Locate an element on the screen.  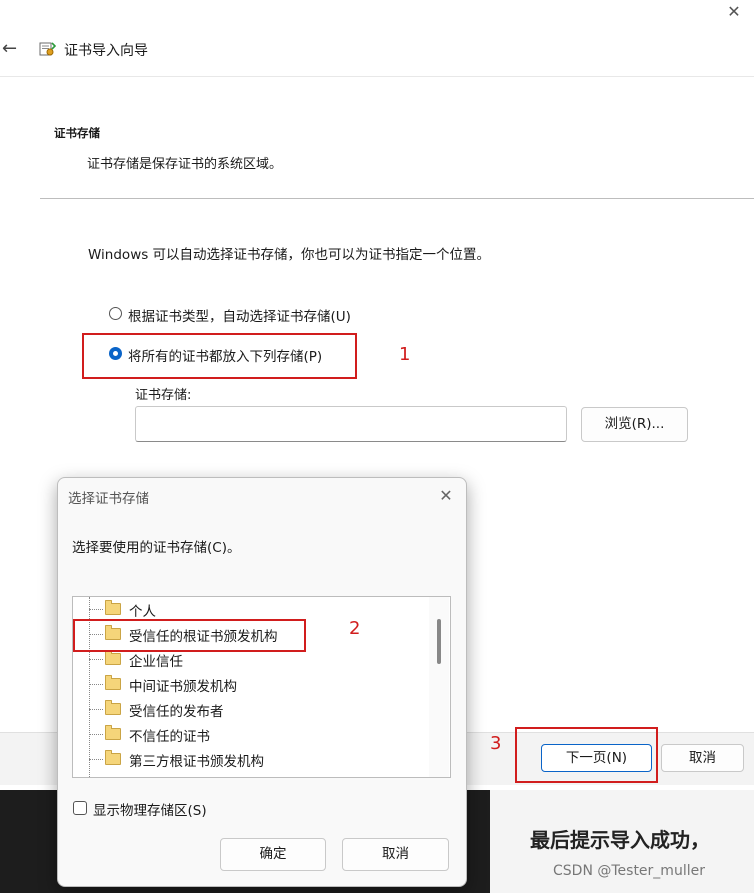
tree-item-untrusted: 不信任的证书 is located at coordinates (248, 734).